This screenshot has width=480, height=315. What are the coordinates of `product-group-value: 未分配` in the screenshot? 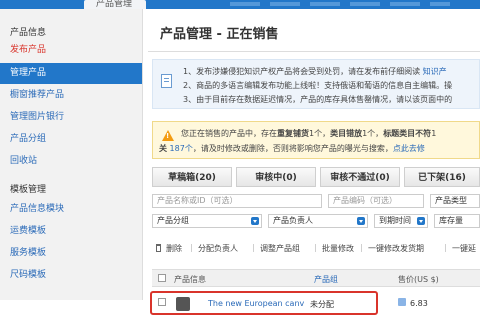 It's located at (322, 304).